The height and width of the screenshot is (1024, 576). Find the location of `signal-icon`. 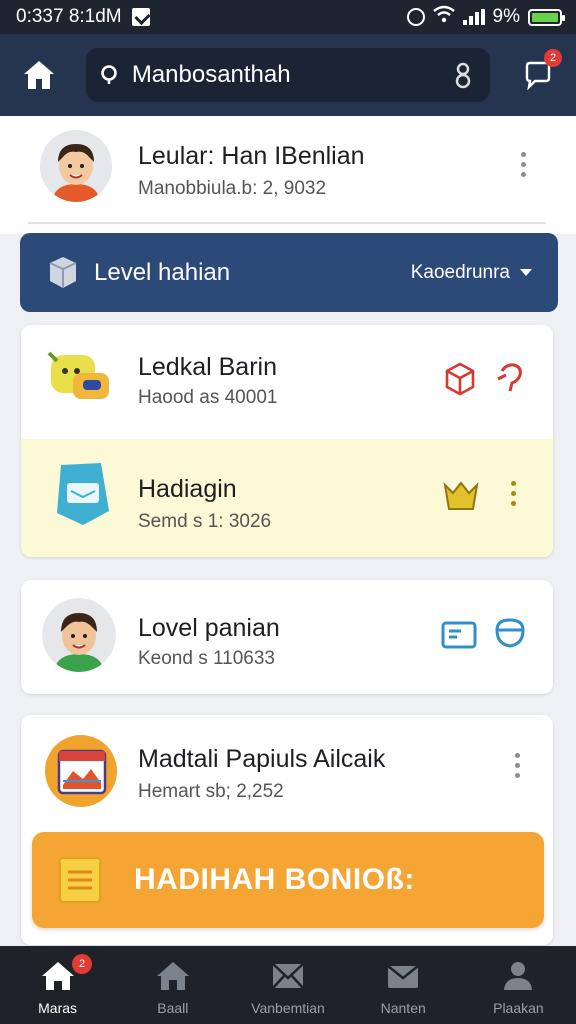

signal-icon is located at coordinates (473, 17).